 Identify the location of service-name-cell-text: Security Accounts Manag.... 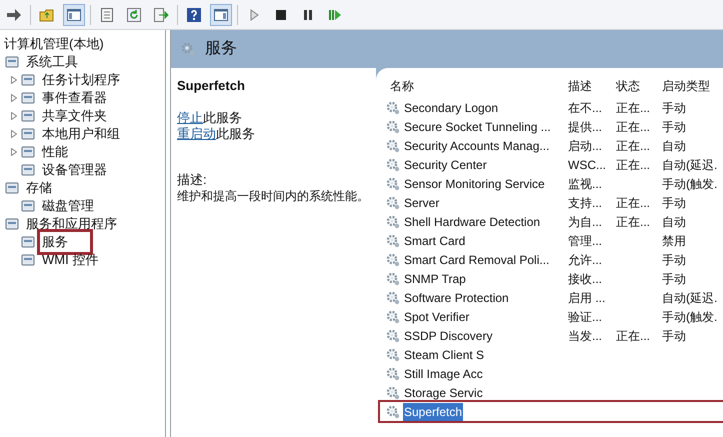
(476, 146).